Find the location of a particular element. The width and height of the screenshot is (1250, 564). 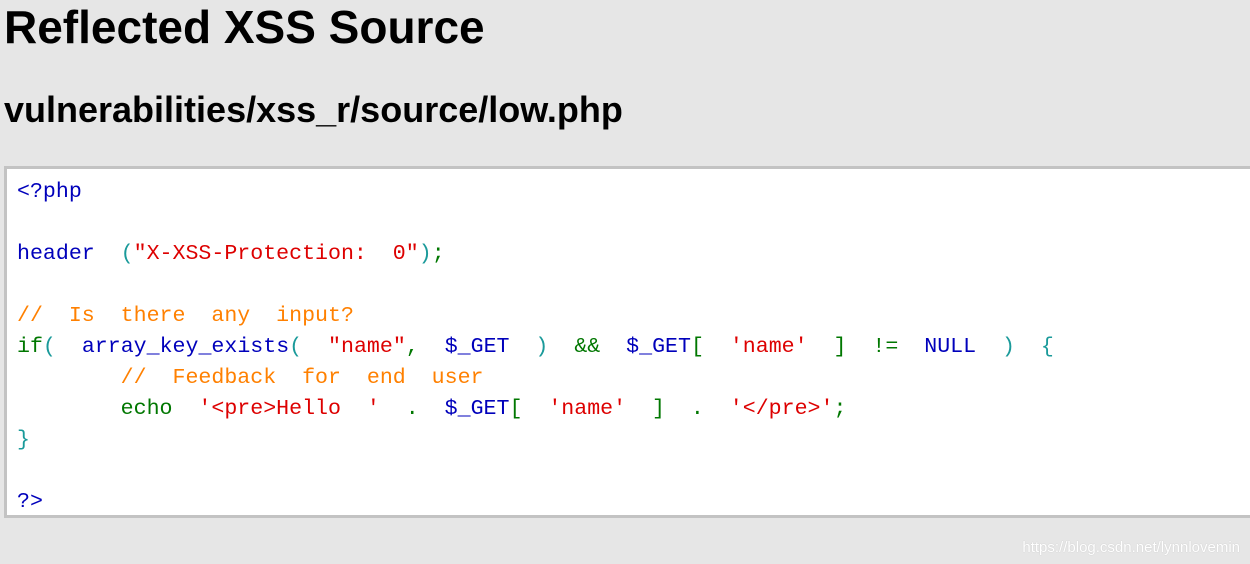

code-line: } is located at coordinates (633, 440).